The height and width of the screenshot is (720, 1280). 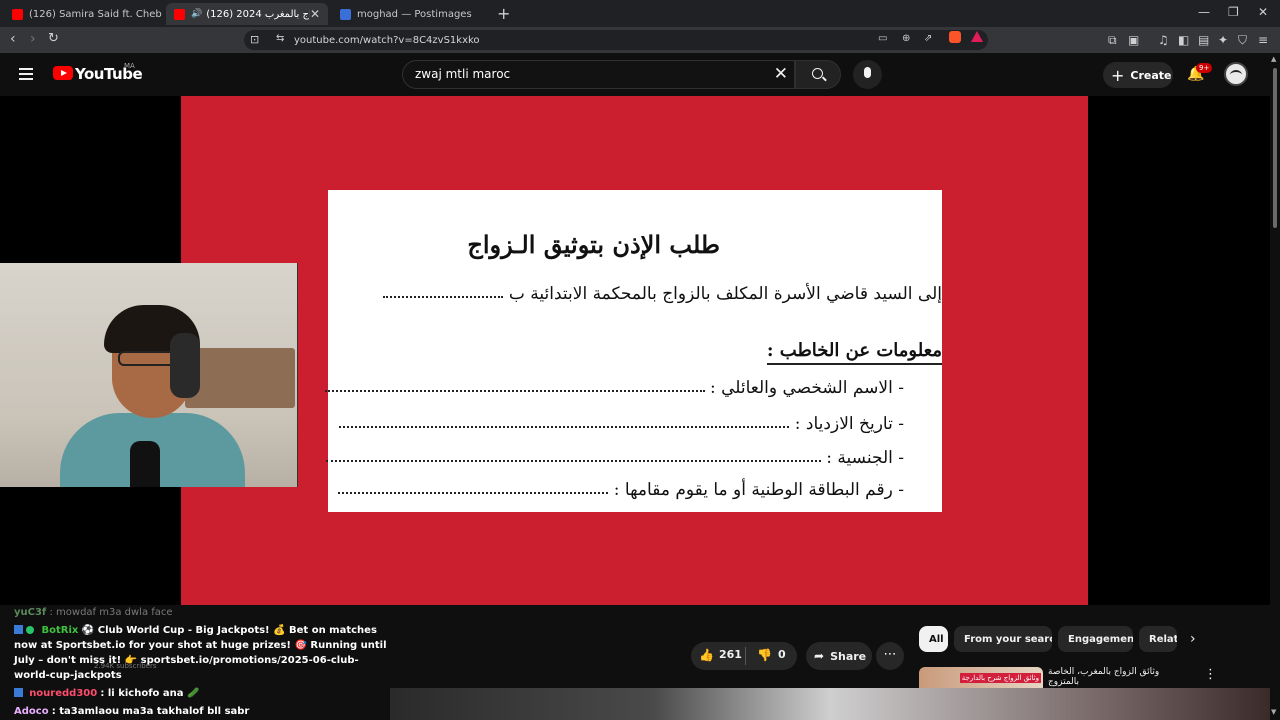 I want to click on forward-icon: ›, so click(x=33, y=39).